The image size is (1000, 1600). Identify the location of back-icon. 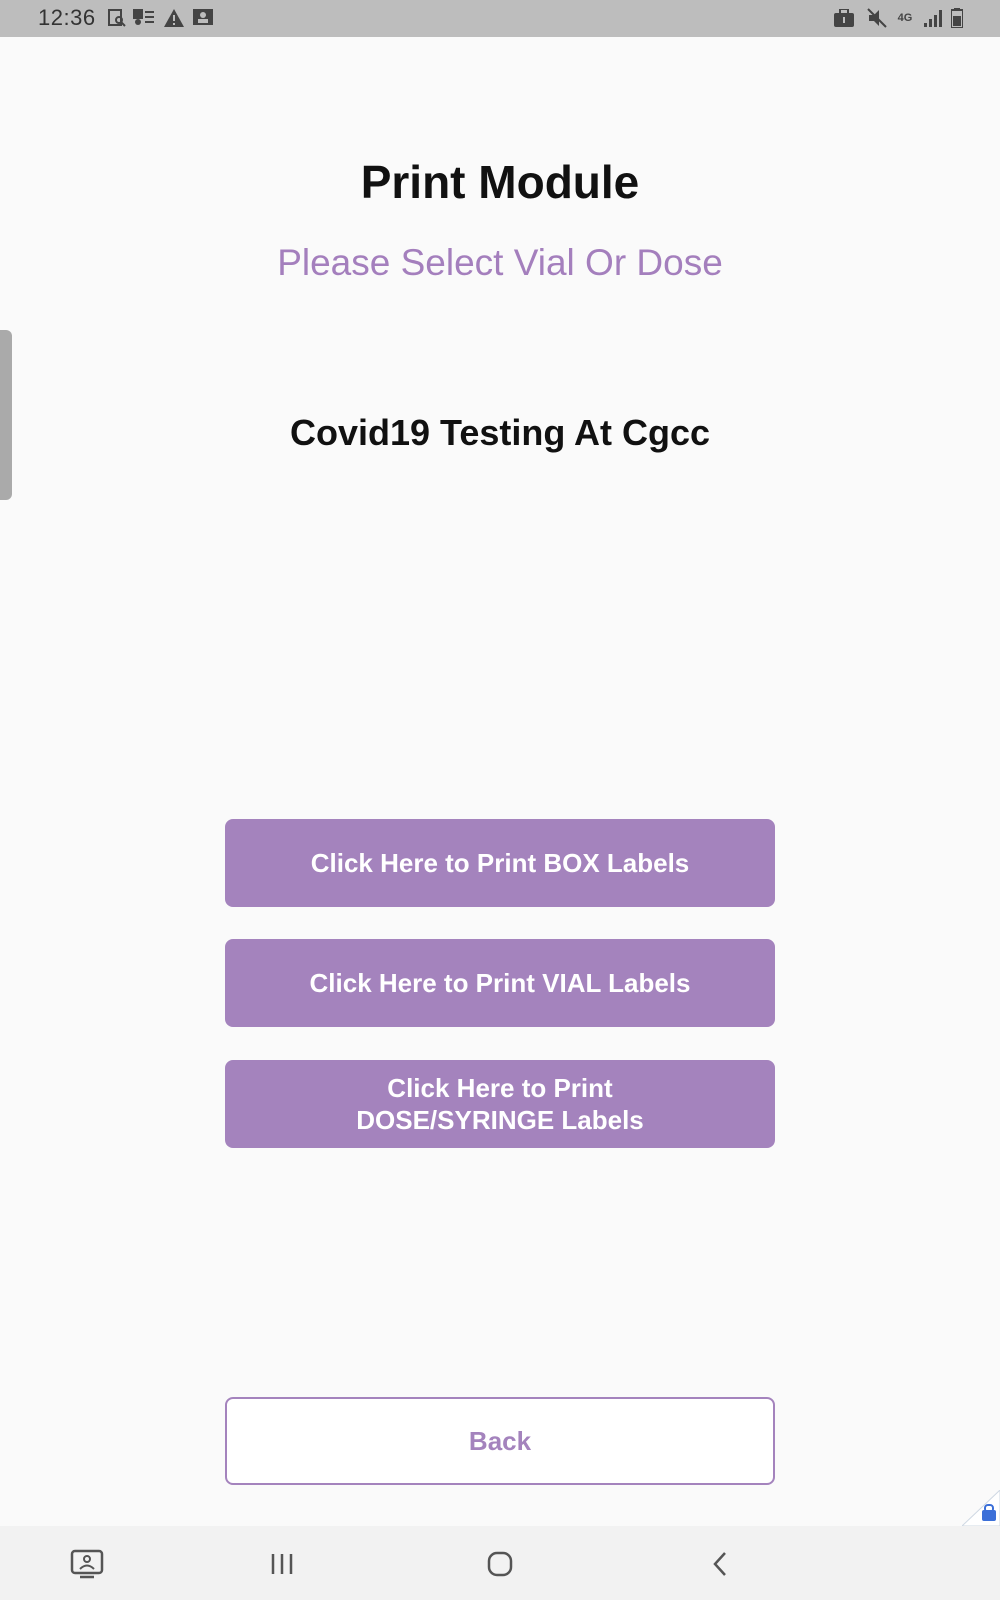
(720, 1564).